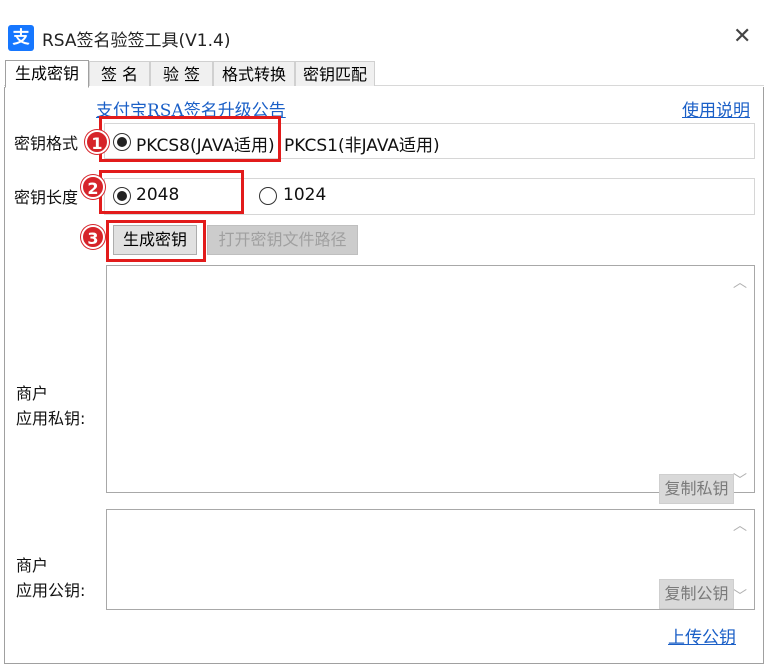  What do you see at coordinates (282, 240) in the screenshot?
I see `open-key-path-button: 打开密钥文件路径` at bounding box center [282, 240].